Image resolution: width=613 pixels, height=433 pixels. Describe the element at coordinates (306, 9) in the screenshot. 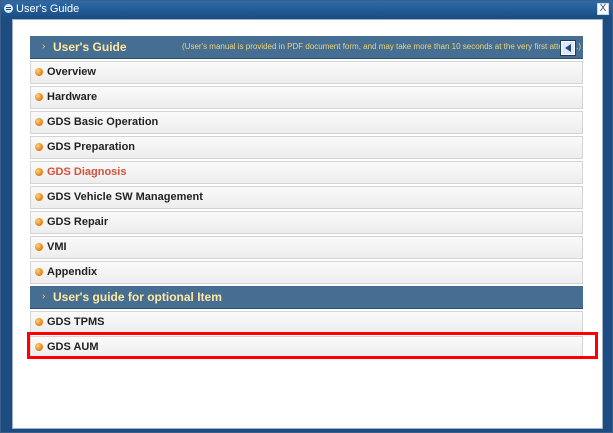

I see `title-bar: User's Guide X` at that location.